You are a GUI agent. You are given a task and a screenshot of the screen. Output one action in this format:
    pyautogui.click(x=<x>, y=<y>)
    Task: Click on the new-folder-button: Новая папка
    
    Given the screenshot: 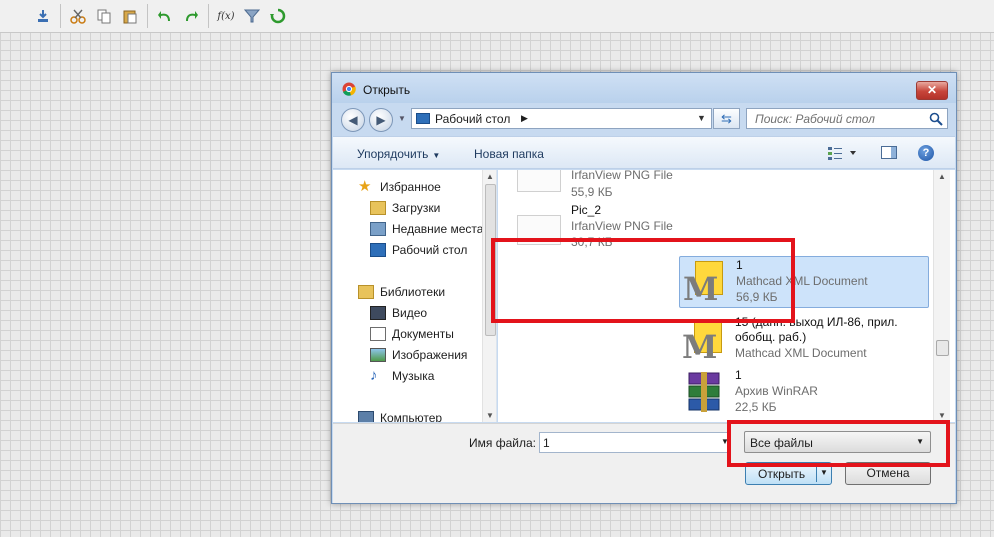 What is the action you would take?
    pyautogui.click(x=509, y=154)
    